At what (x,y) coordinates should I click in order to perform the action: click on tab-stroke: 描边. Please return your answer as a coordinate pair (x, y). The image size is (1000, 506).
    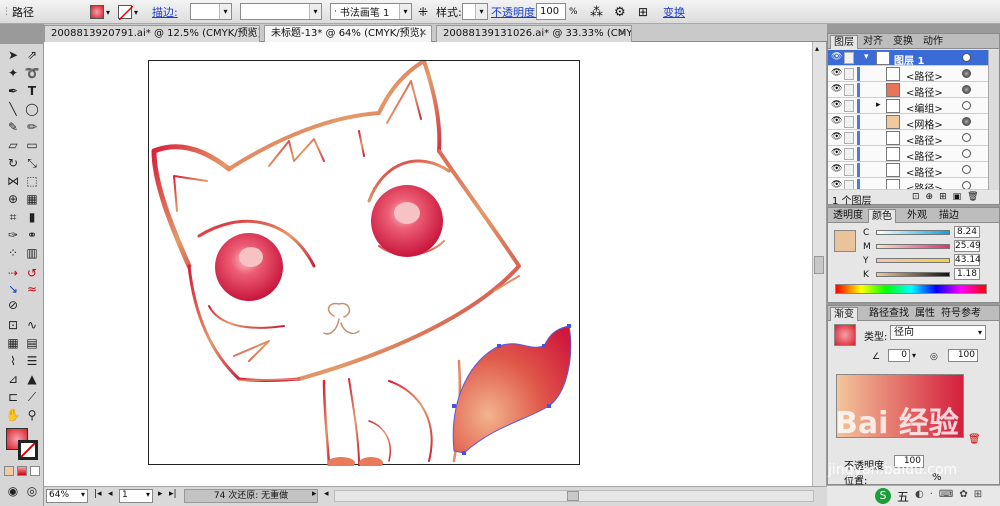
    Looking at the image, I should click on (949, 216).